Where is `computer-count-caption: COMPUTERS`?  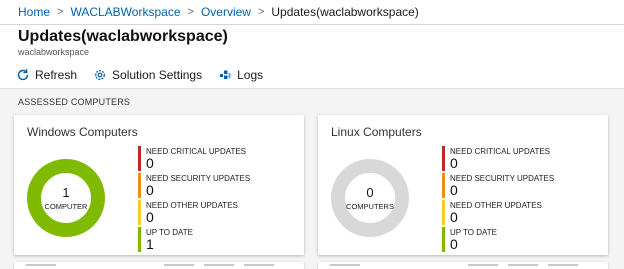 computer-count-caption: COMPUTERS is located at coordinates (370, 206).